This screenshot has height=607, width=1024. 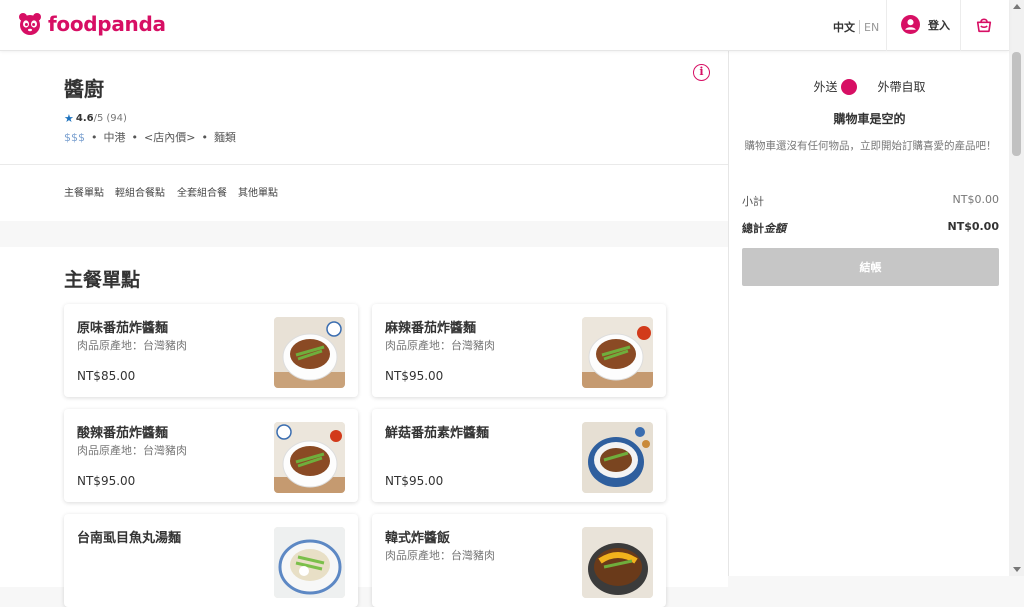 What do you see at coordinates (102, 280) in the screenshot?
I see `section-title: 主餐單點` at bounding box center [102, 280].